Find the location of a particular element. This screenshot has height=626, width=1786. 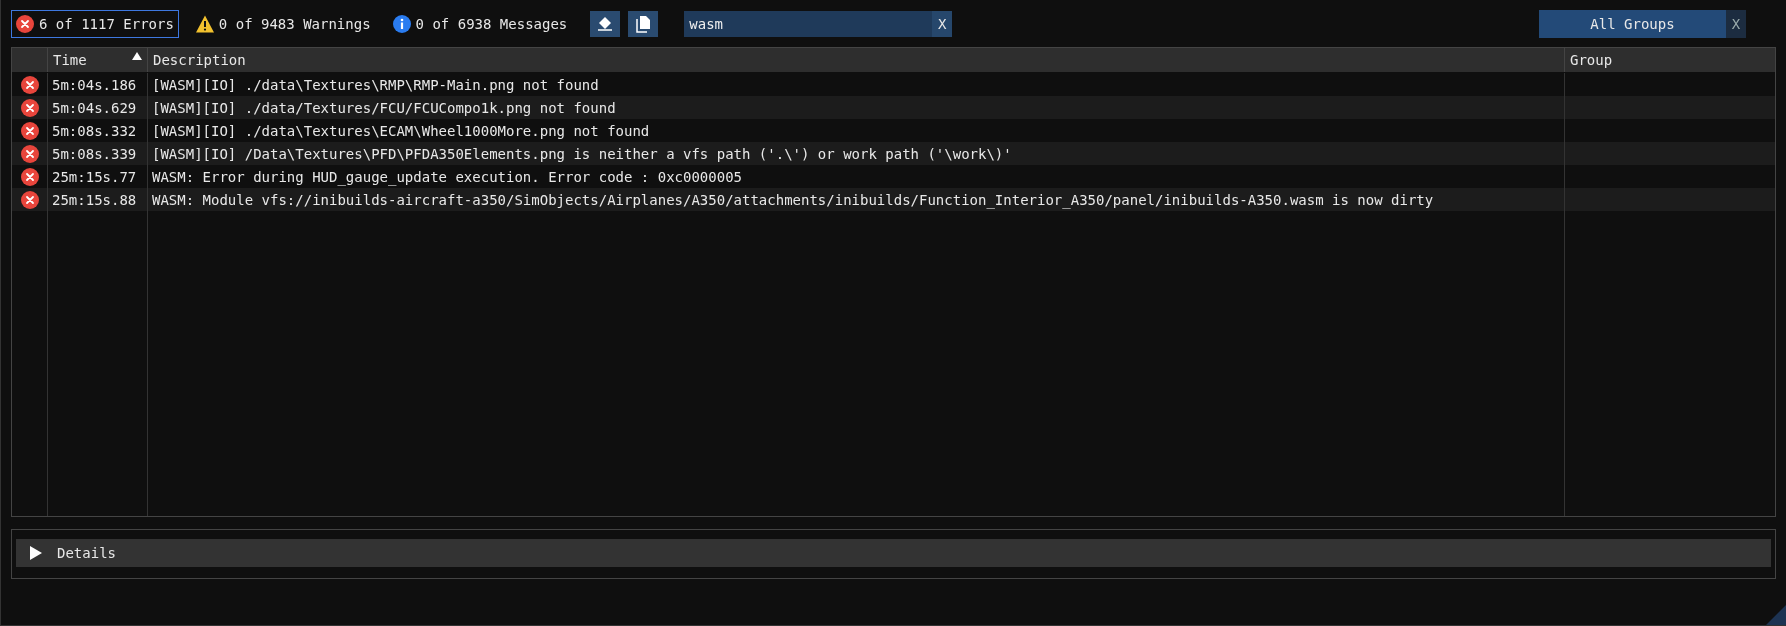

column-header: Time is located at coordinates (98, 60).